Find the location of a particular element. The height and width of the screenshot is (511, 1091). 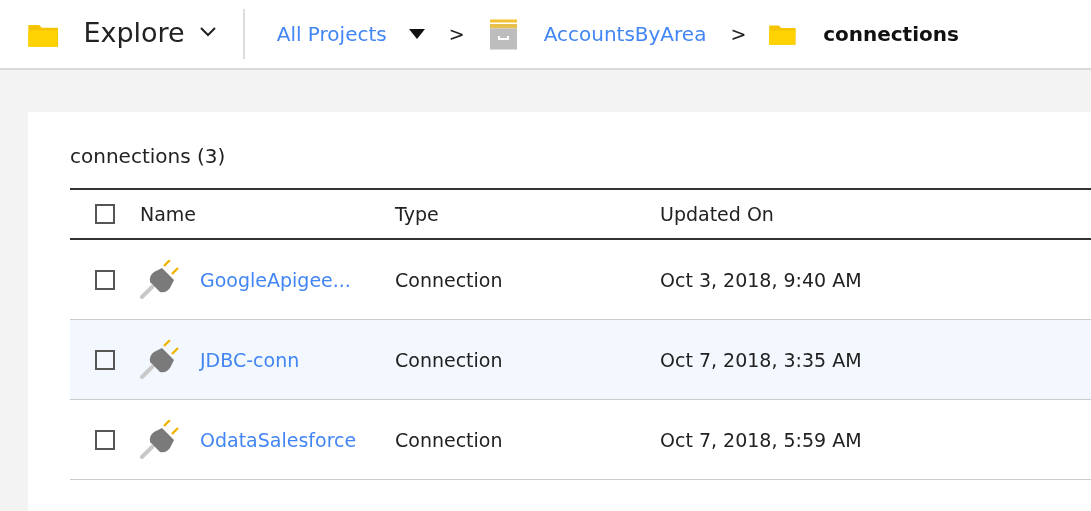

connection-link: OdataSalesforce is located at coordinates (278, 439).